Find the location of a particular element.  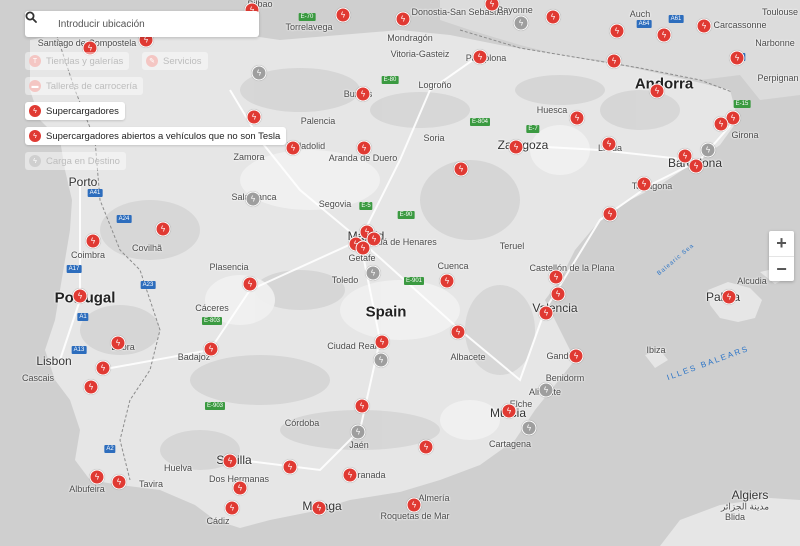

filter-stores: T Tiendas y galerías is located at coordinates (77, 61).